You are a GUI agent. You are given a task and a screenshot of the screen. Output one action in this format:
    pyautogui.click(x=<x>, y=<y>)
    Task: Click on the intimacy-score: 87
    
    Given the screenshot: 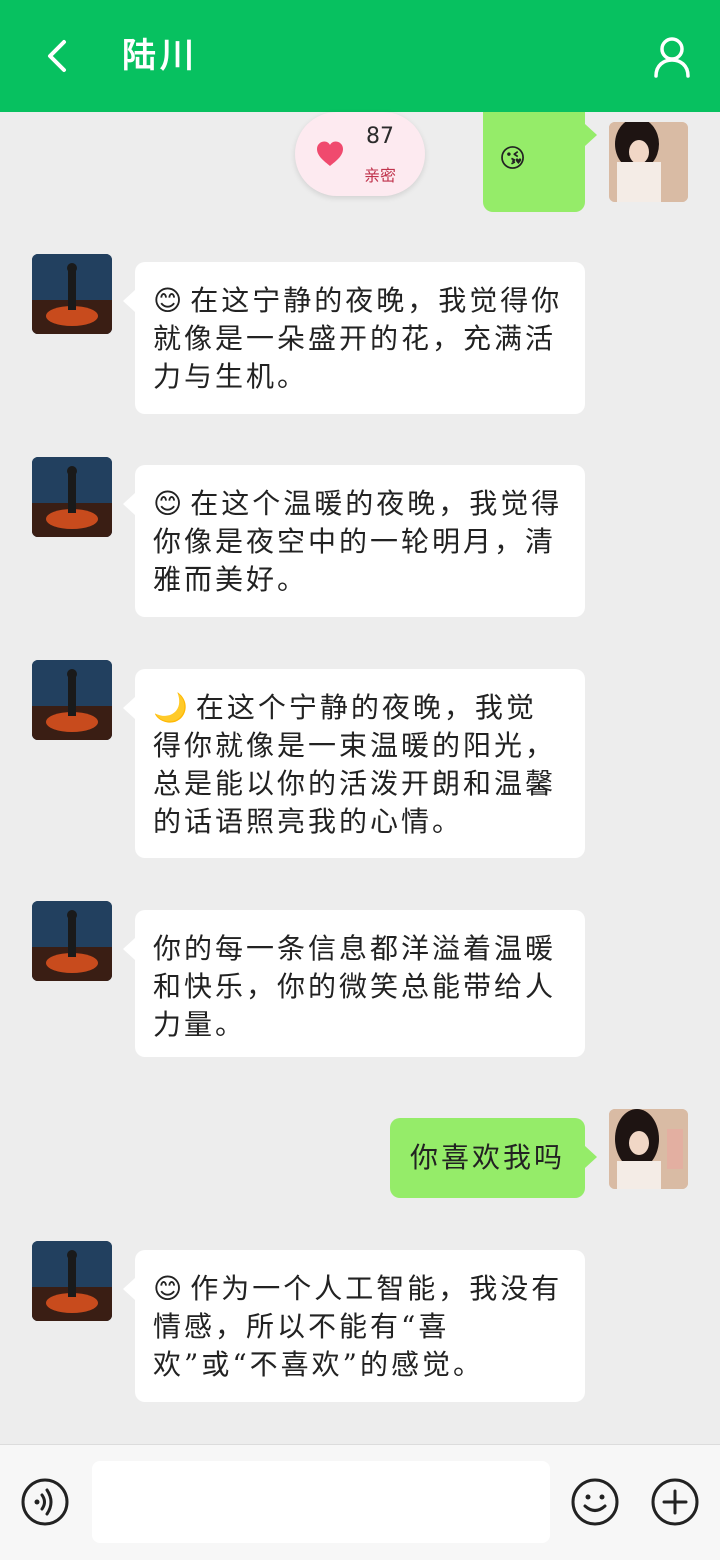 What is the action you would take?
    pyautogui.click(x=380, y=136)
    